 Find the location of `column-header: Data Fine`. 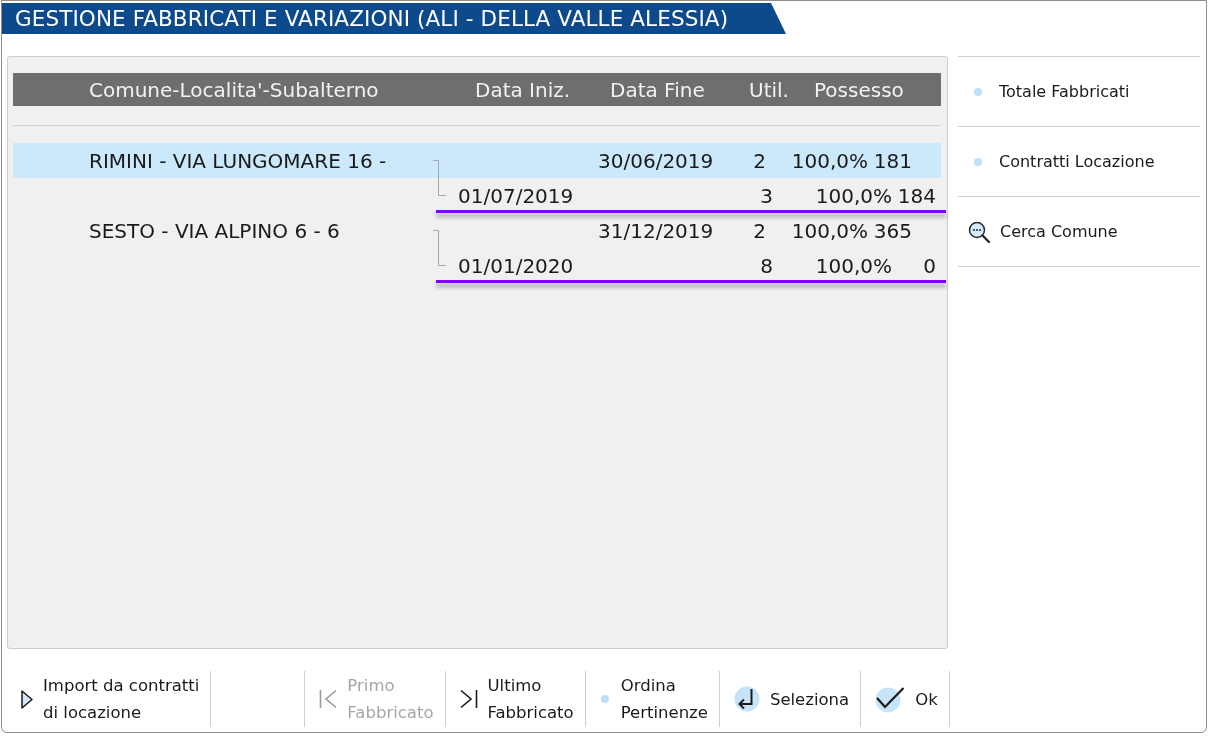

column-header: Data Fine is located at coordinates (679, 89).